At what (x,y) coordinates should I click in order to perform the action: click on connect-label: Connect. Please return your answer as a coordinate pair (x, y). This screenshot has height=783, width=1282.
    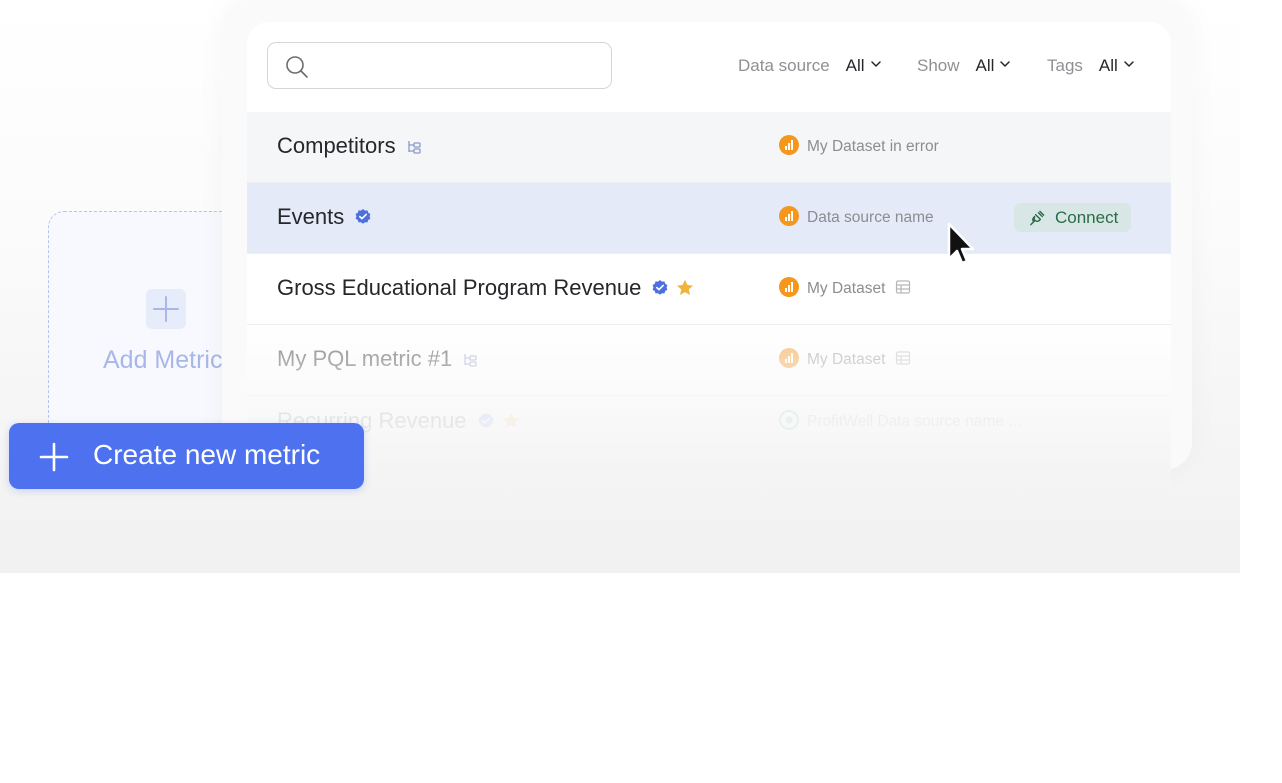
    Looking at the image, I should click on (1087, 217).